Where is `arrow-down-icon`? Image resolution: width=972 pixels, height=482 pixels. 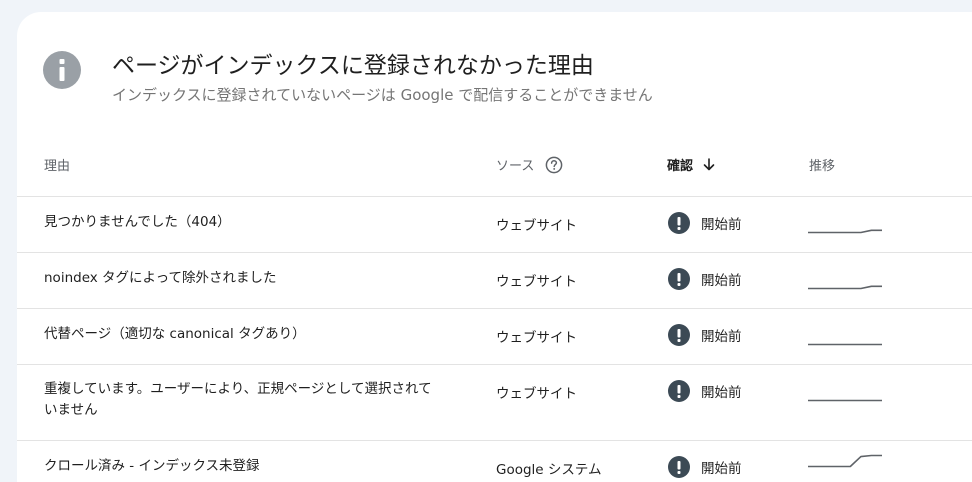 arrow-down-icon is located at coordinates (709, 164).